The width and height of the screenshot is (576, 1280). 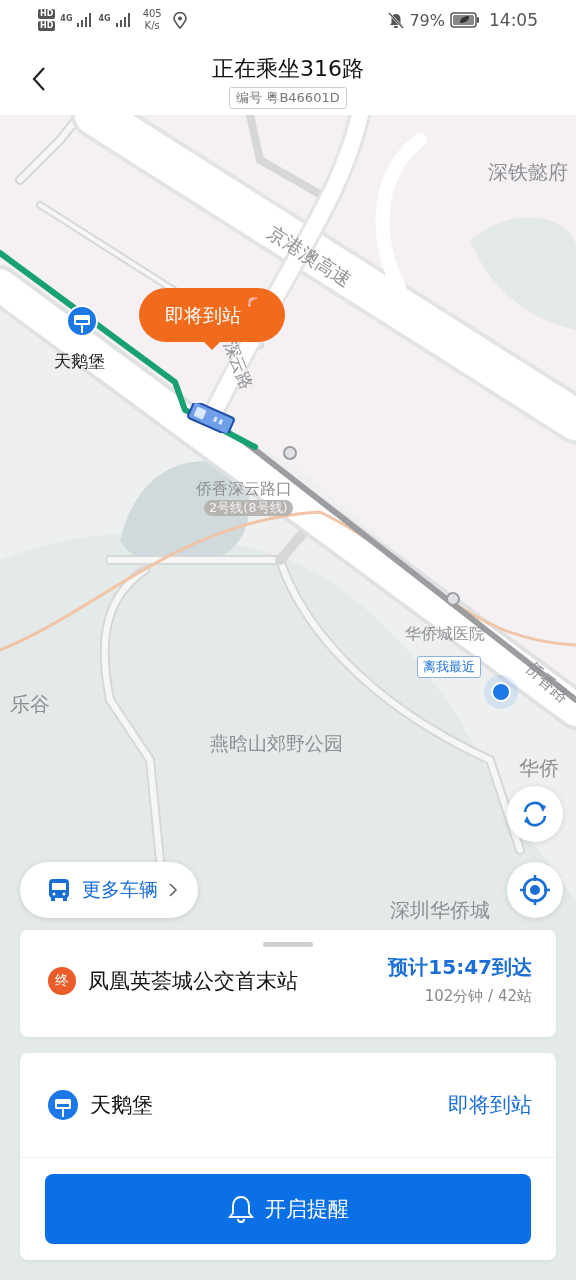 What do you see at coordinates (288, 69) in the screenshot?
I see `page-title: 正在乘坐316路` at bounding box center [288, 69].